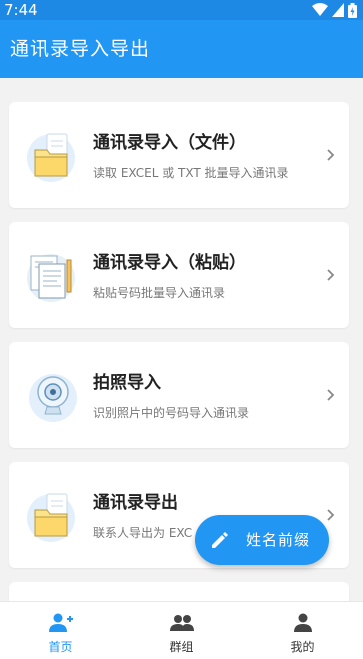 The width and height of the screenshot is (363, 659). Describe the element at coordinates (302, 647) in the screenshot. I see `nav-label: 我的` at that location.